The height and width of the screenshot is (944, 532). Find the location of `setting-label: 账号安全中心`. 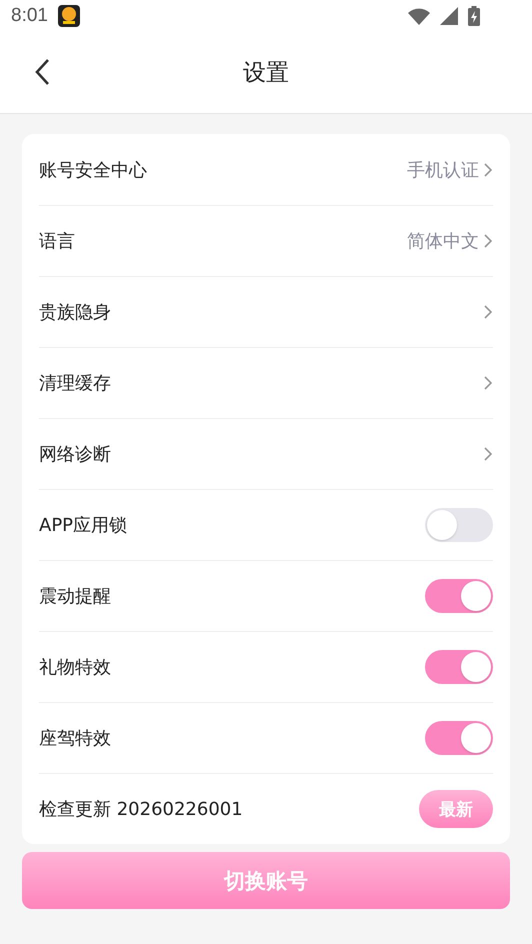

setting-label: 账号安全中心 is located at coordinates (93, 170).